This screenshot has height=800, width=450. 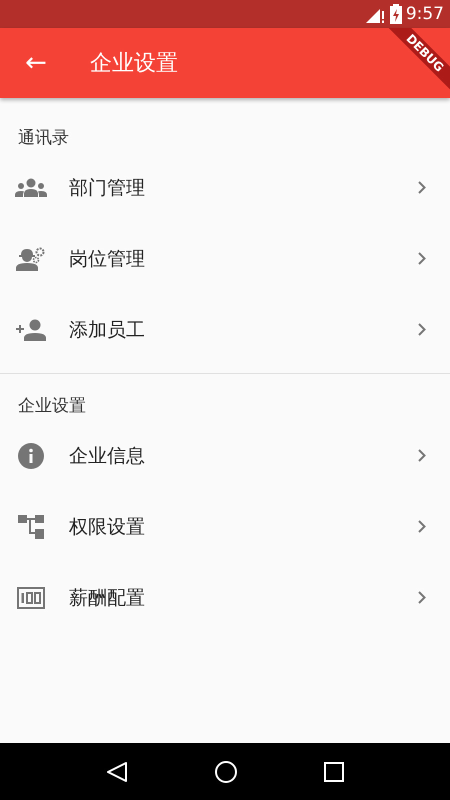 What do you see at coordinates (31, 455) in the screenshot?
I see `info-icon` at bounding box center [31, 455].